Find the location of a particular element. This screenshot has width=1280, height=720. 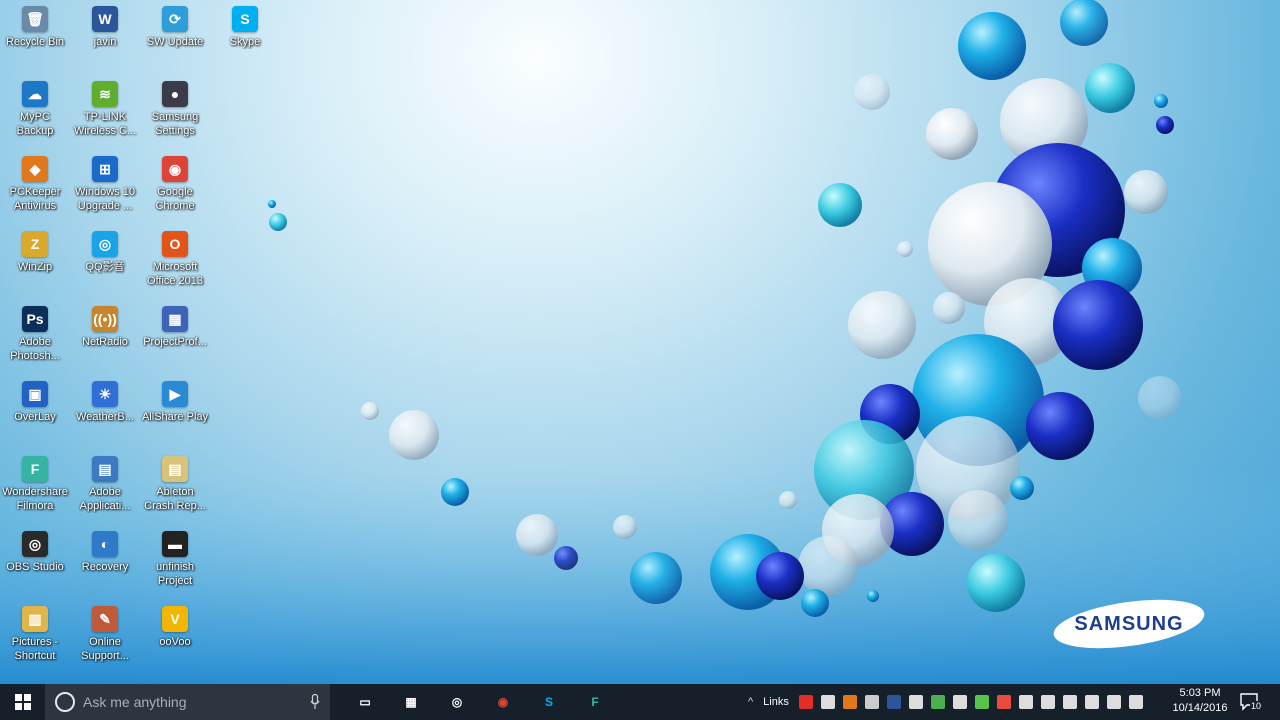

desktop-icon-label: Wondershare Filmora is located at coordinates (35, 499).